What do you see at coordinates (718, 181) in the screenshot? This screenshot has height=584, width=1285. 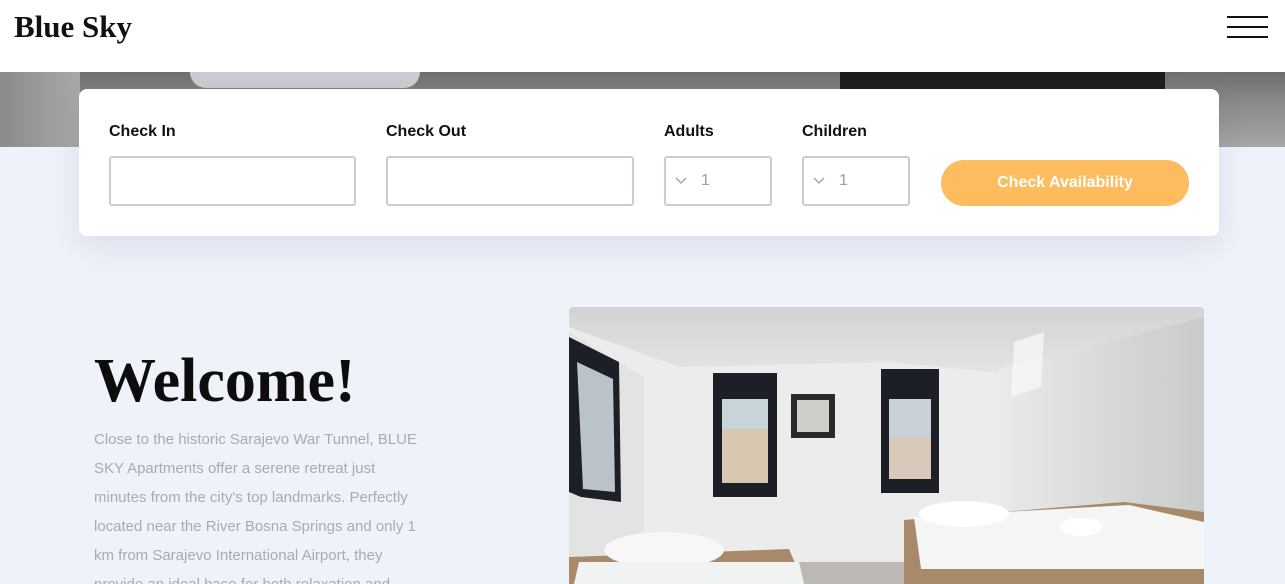 I see `adults-select: 1` at bounding box center [718, 181].